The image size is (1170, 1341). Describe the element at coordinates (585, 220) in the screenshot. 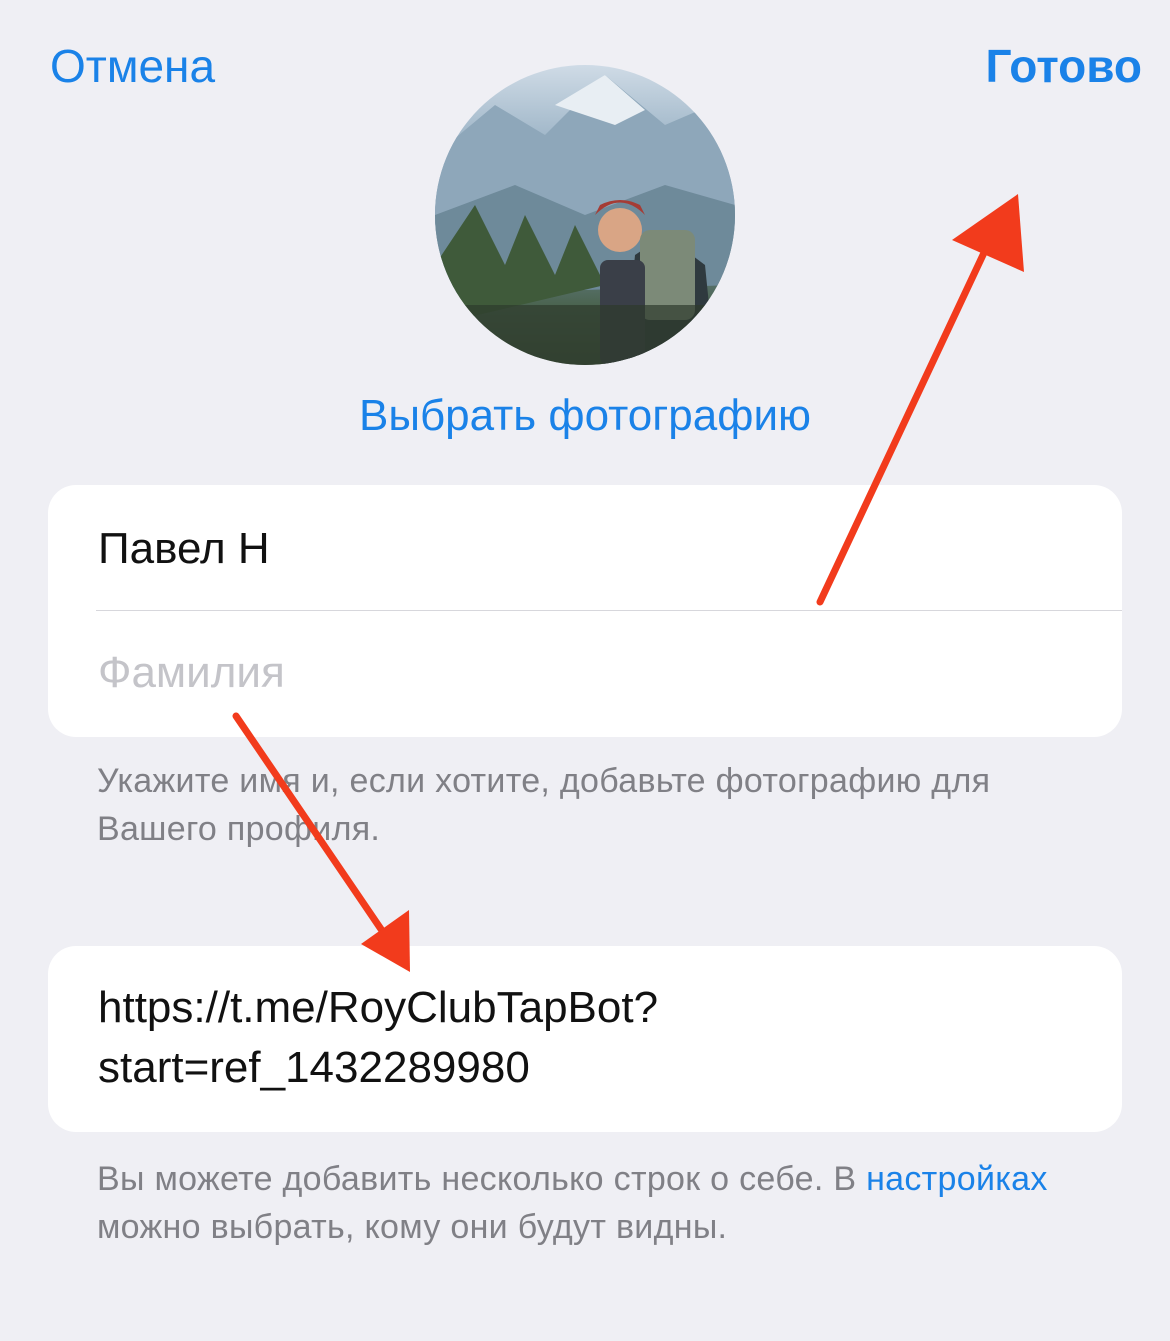

I see `avatar-photo` at that location.